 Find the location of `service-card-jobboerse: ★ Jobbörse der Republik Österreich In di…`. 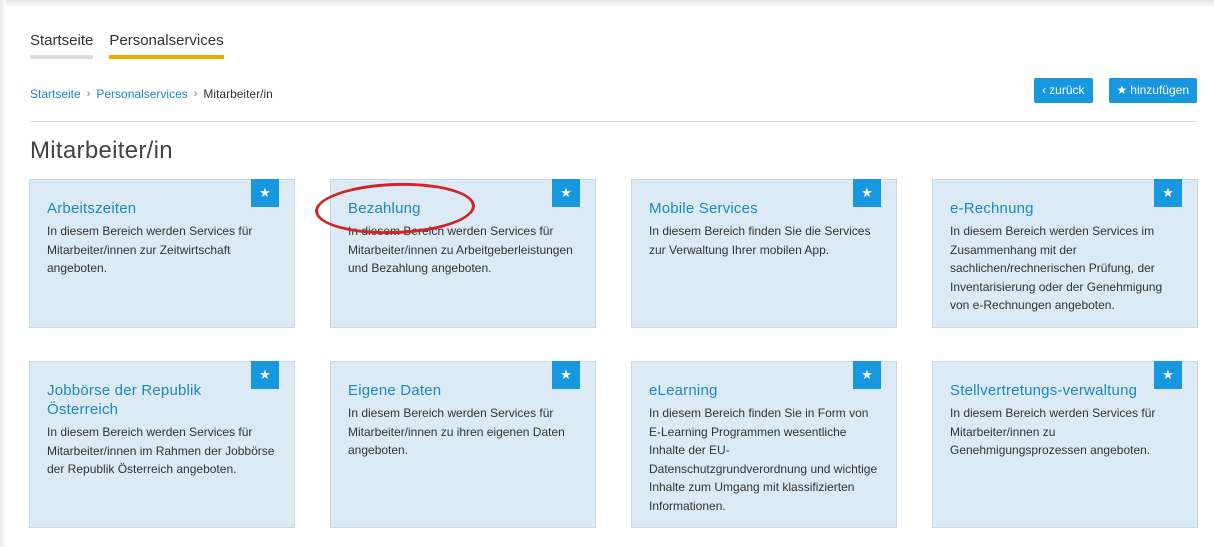

service-card-jobboerse: ★ Jobbörse der Republik Österreich In di… is located at coordinates (162, 444).